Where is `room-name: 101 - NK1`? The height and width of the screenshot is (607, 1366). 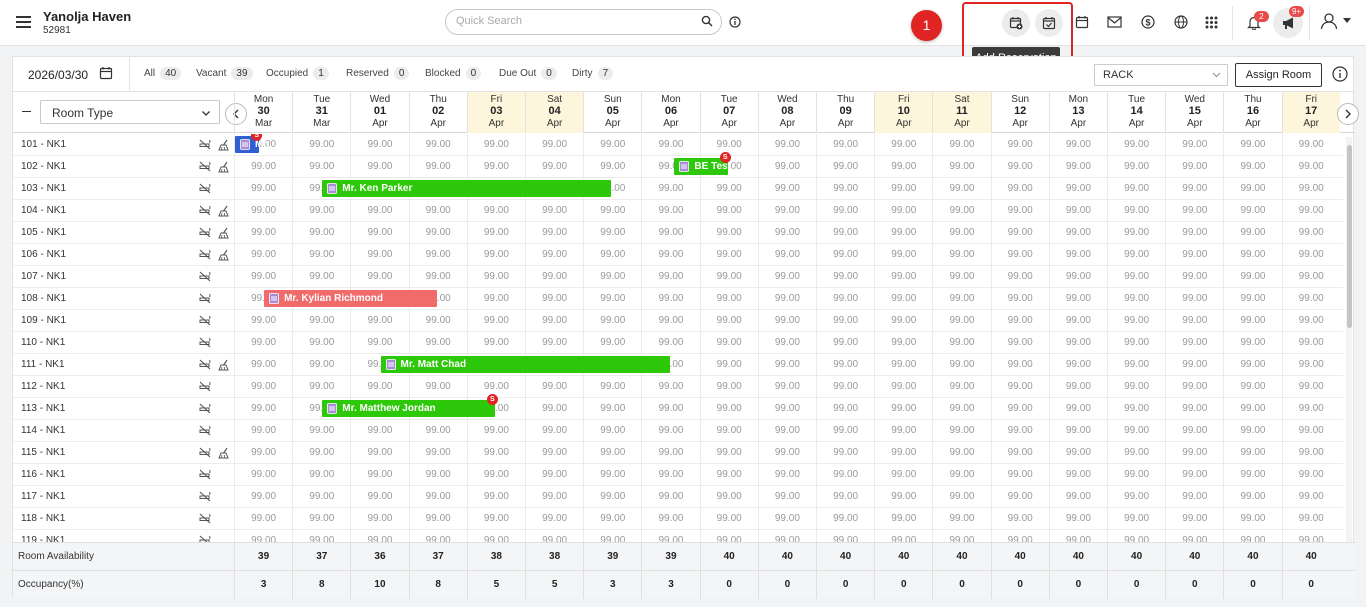
room-name: 101 - NK1 is located at coordinates (43, 144).